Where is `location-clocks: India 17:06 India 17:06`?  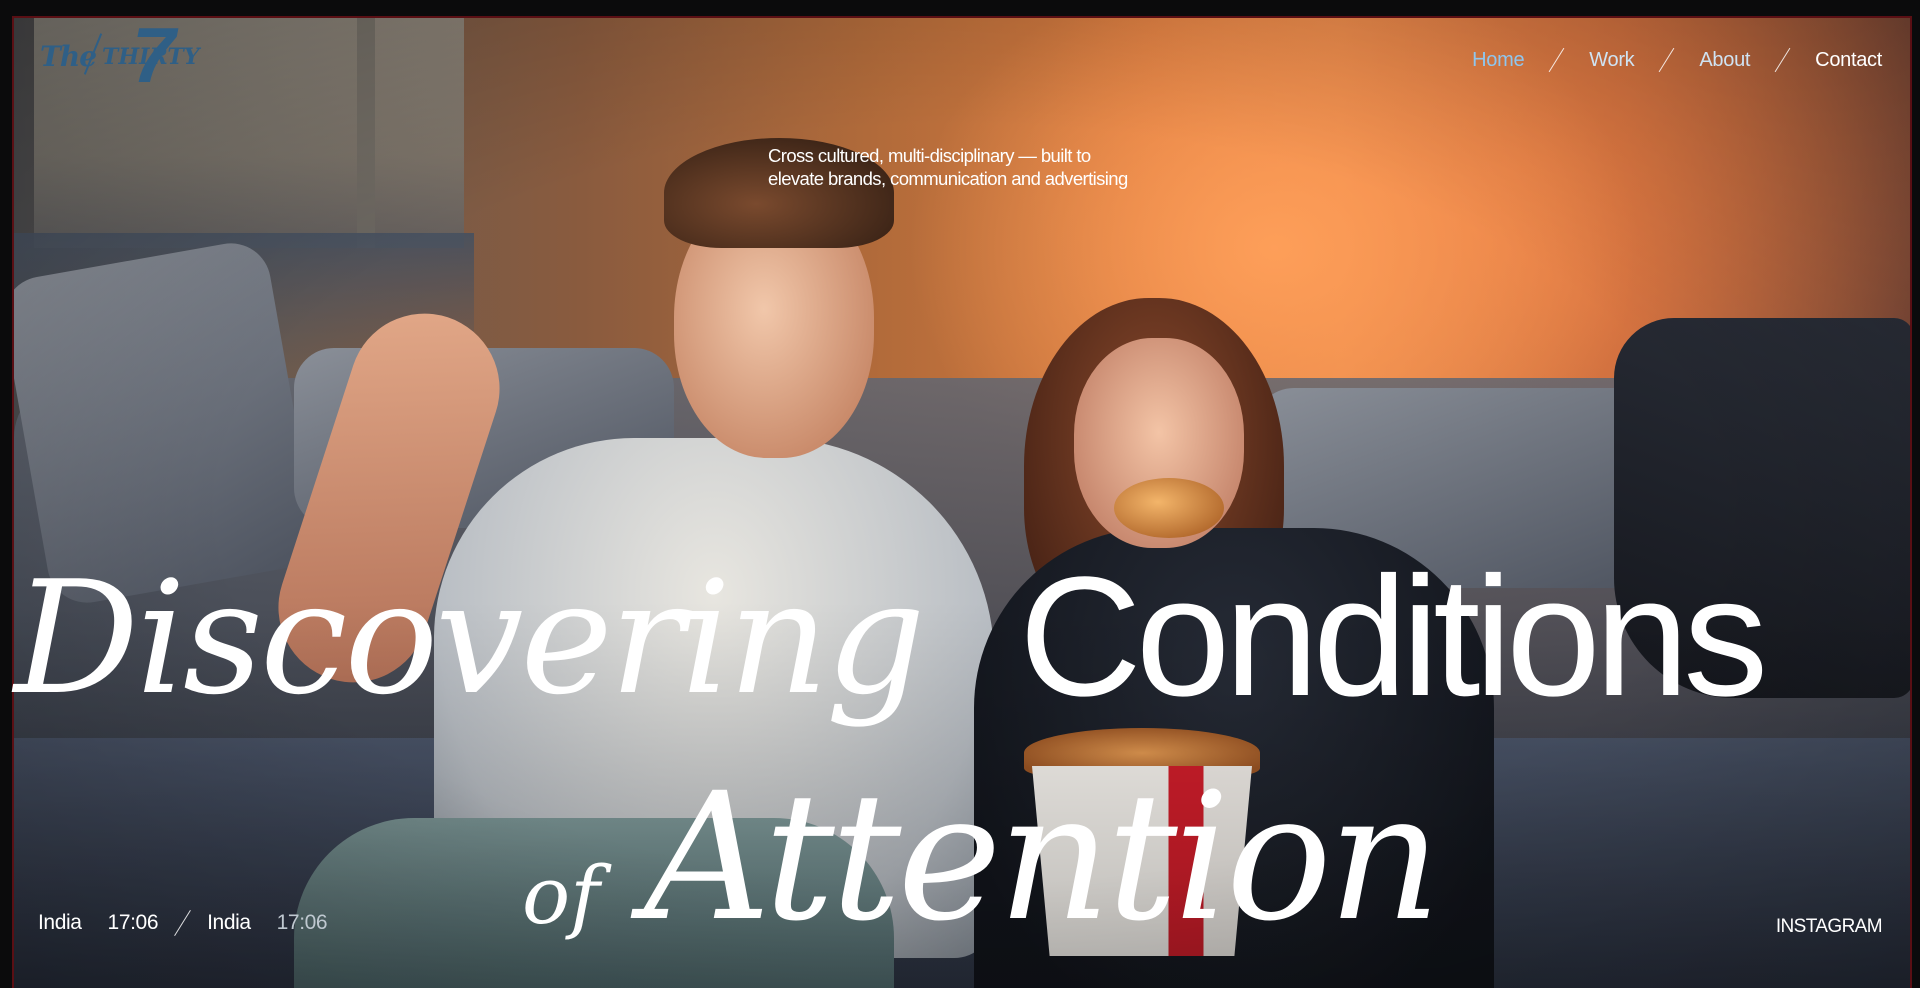
location-clocks: India 17:06 India 17:06 is located at coordinates (183, 923).